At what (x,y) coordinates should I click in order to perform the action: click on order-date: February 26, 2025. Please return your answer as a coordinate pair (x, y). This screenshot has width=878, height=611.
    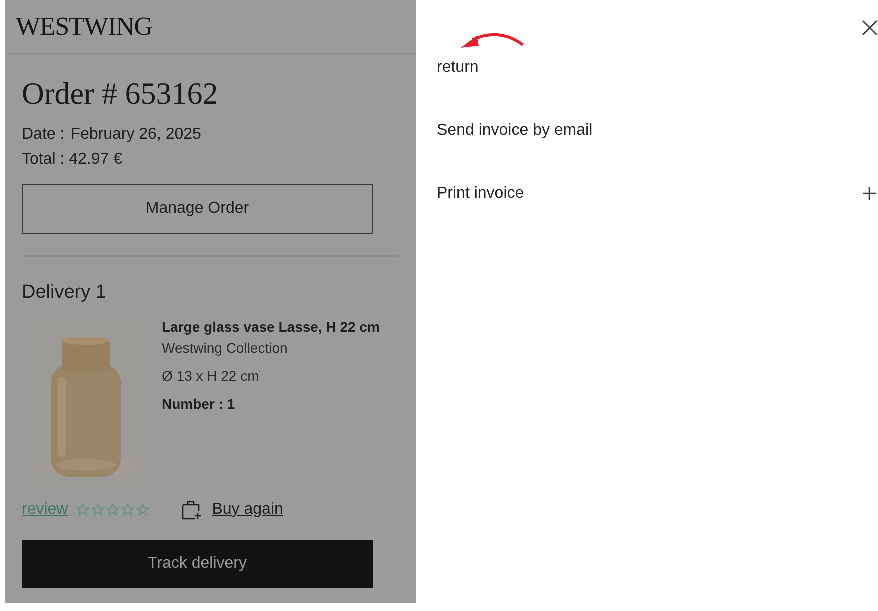
    Looking at the image, I should click on (136, 135).